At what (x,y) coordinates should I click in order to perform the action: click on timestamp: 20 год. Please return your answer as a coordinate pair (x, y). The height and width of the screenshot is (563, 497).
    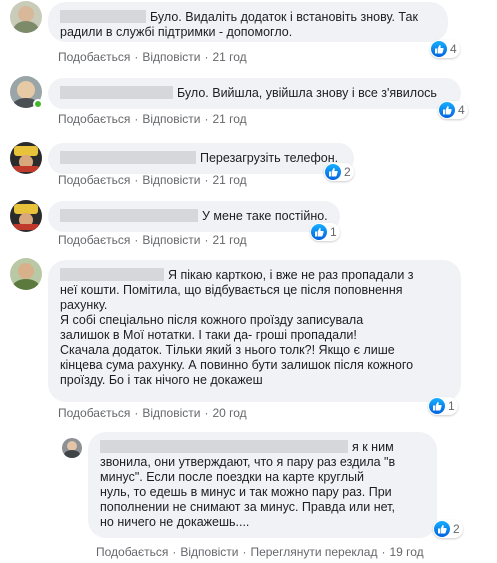
    Looking at the image, I should click on (229, 413).